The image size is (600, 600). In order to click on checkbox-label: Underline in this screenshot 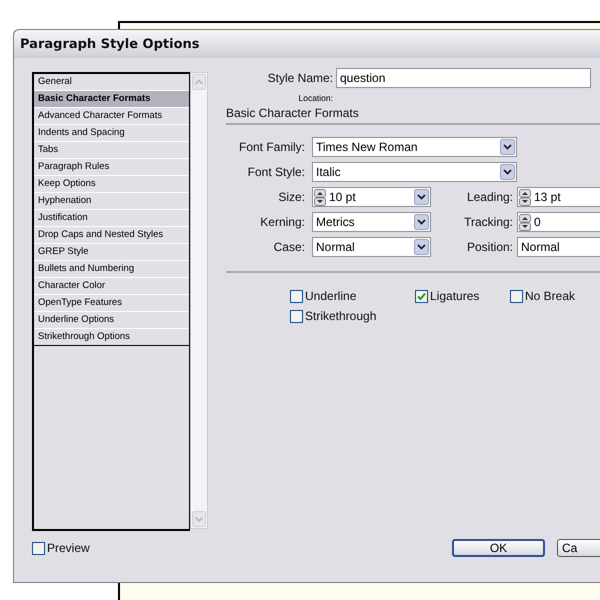, I will do `click(330, 296)`.